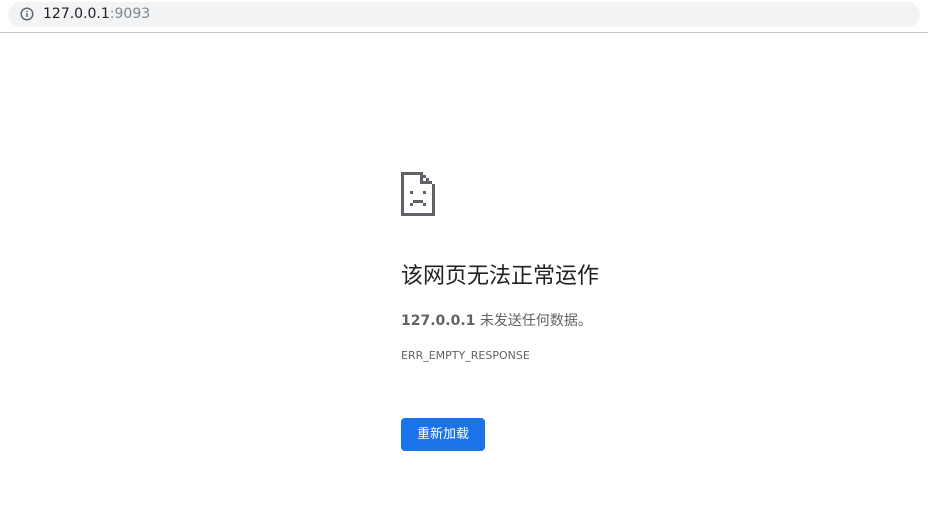 The height and width of the screenshot is (527, 928). Describe the element at coordinates (27, 14) in the screenshot. I see `info-icon` at that location.